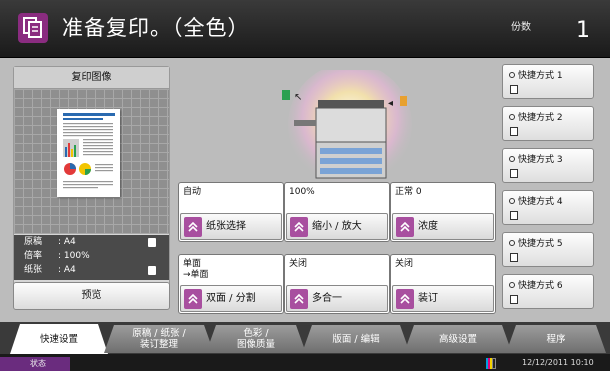  I want to click on shortcut-label: 快捷方式 1, so click(540, 76).